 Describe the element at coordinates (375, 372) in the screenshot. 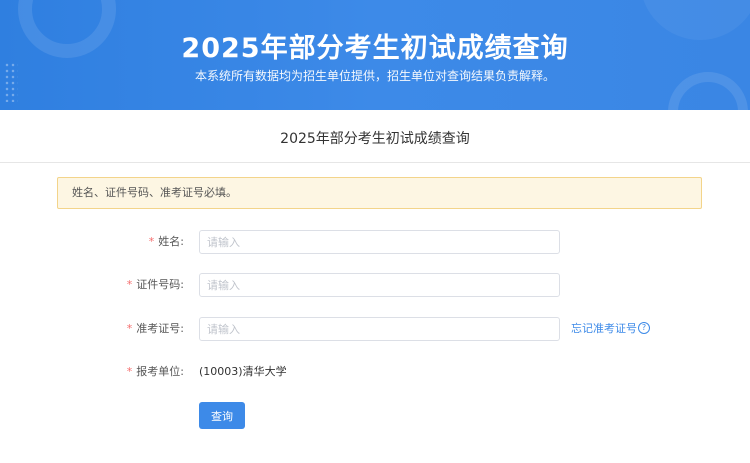

I see `form-row-unit: * 报考单位: (10003)清华大学` at that location.